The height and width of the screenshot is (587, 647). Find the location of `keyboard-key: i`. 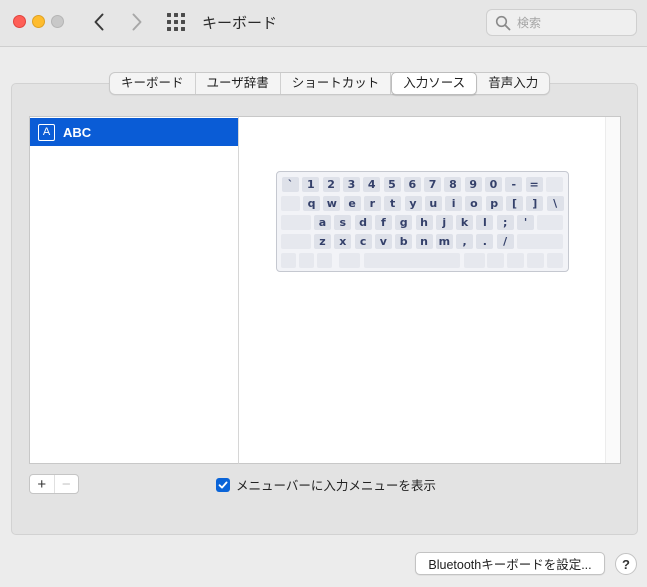

keyboard-key: i is located at coordinates (454, 203).